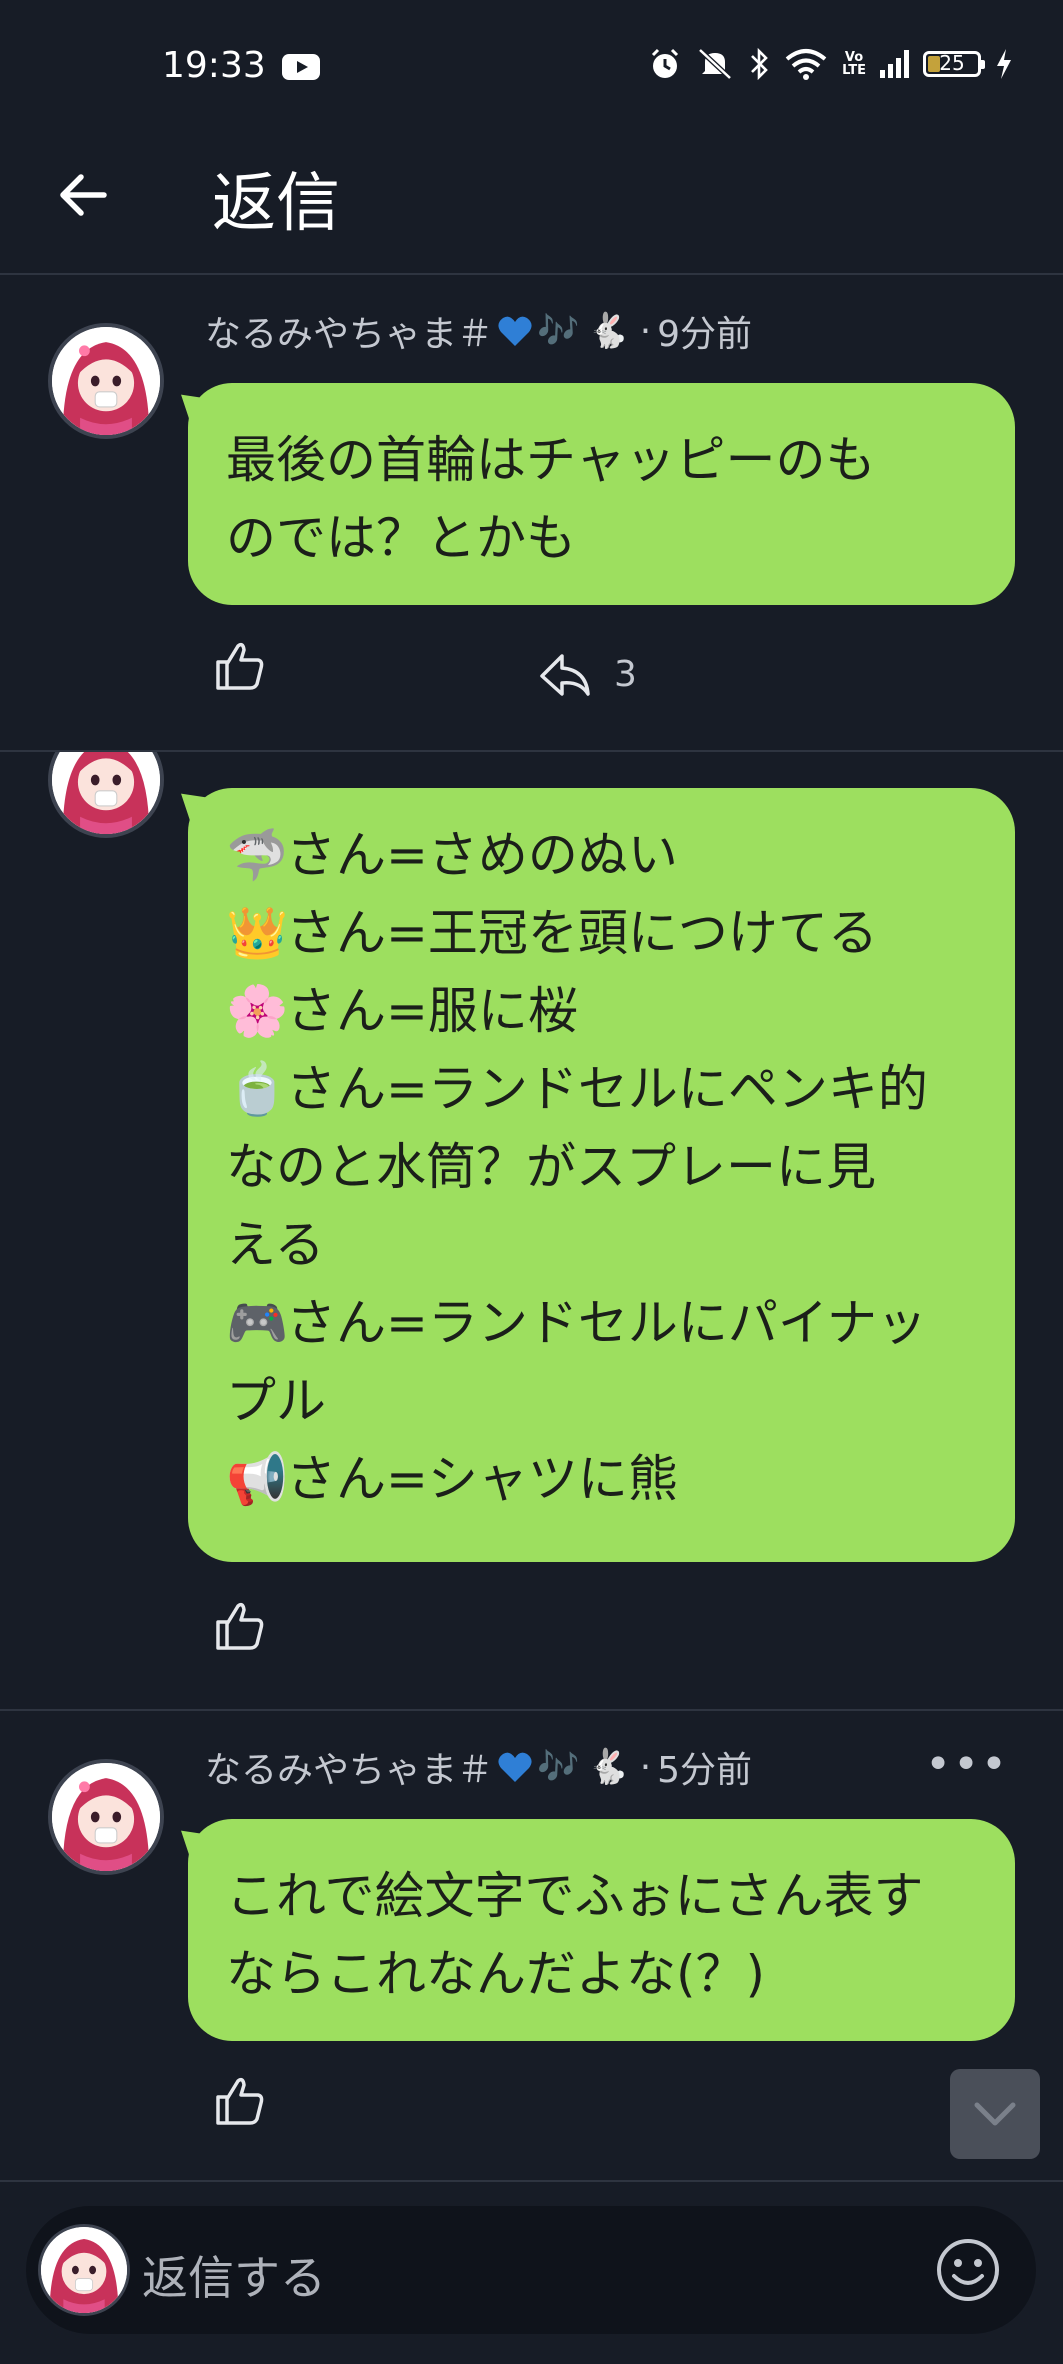  Describe the element at coordinates (625, 674) in the screenshot. I see `reply-count: 3` at that location.